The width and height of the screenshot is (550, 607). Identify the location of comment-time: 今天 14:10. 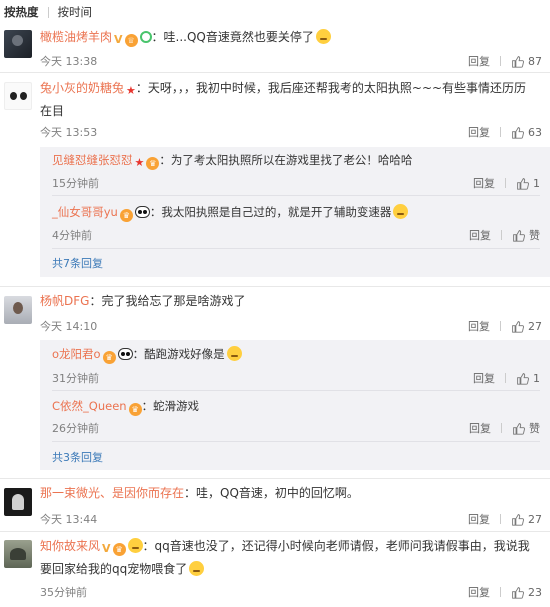
(69, 326).